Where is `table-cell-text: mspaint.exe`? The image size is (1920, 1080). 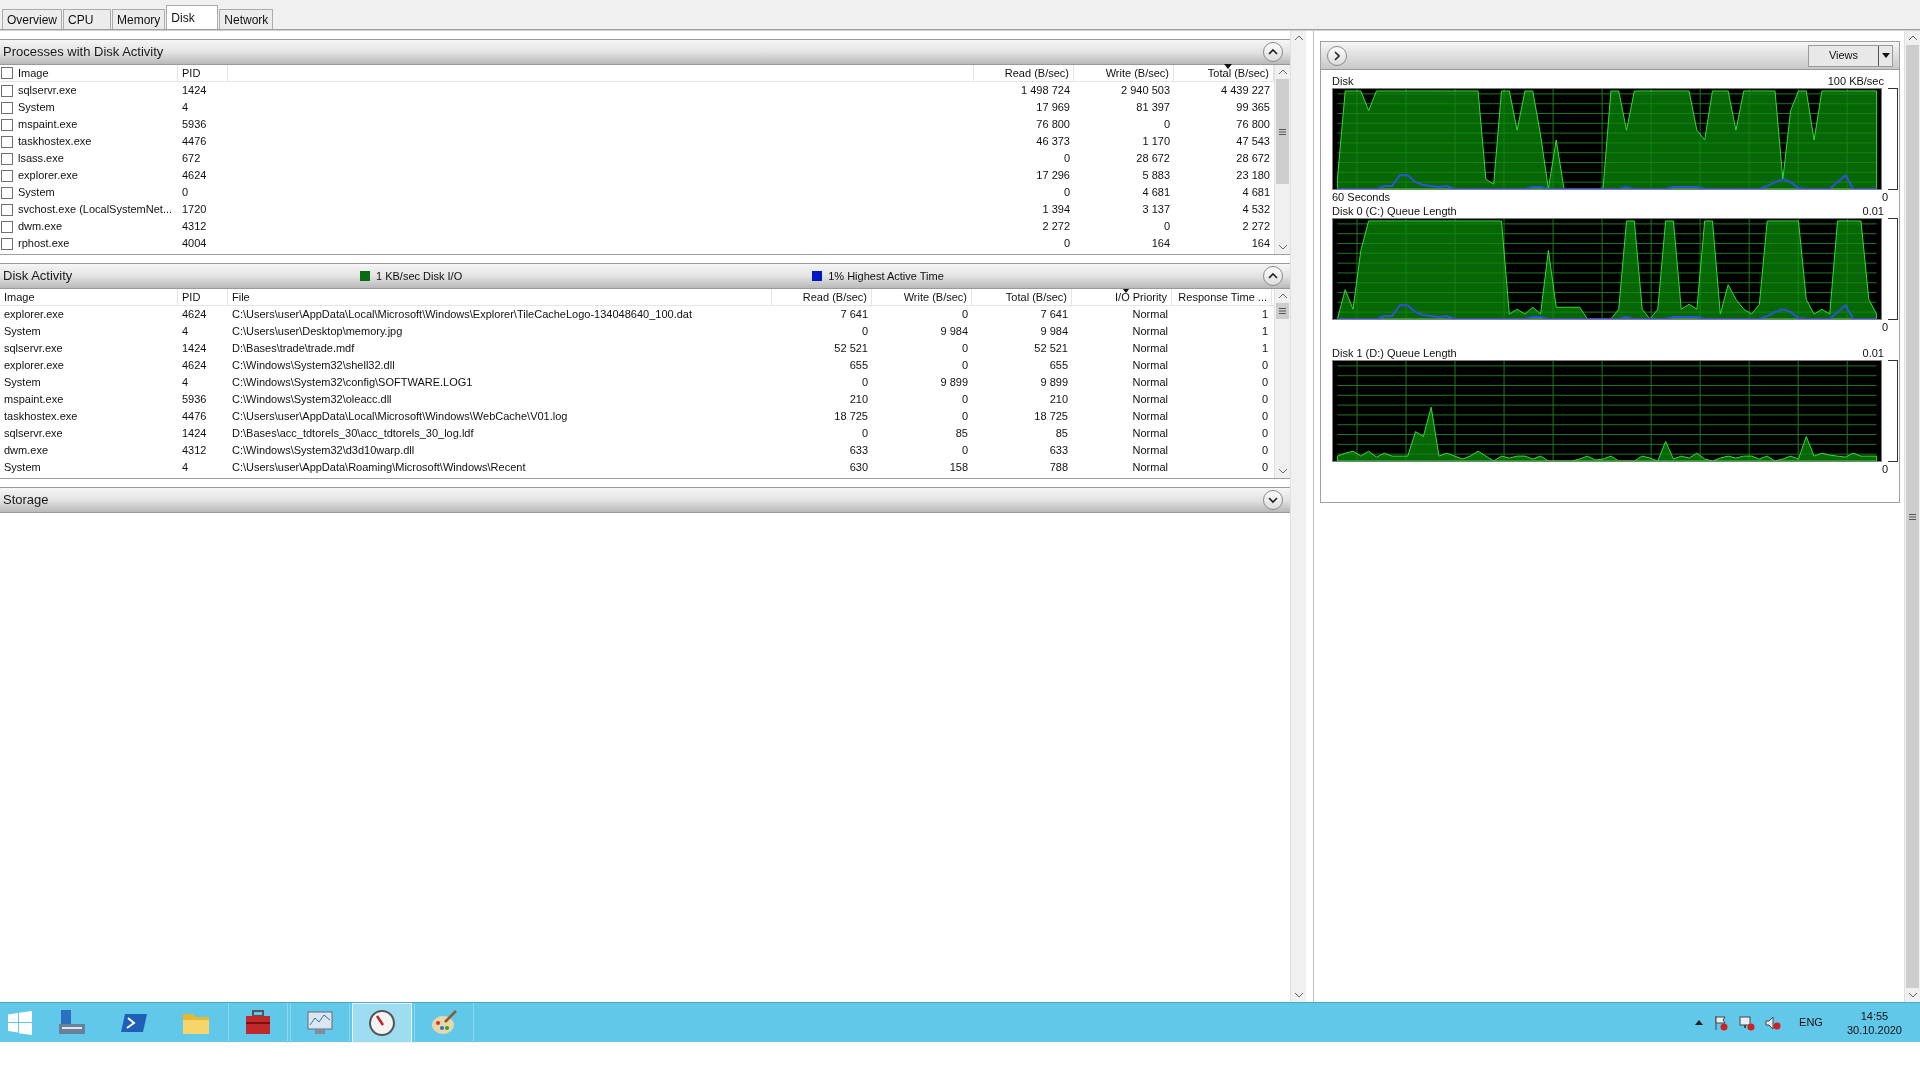 table-cell-text: mspaint.exe is located at coordinates (34, 399).